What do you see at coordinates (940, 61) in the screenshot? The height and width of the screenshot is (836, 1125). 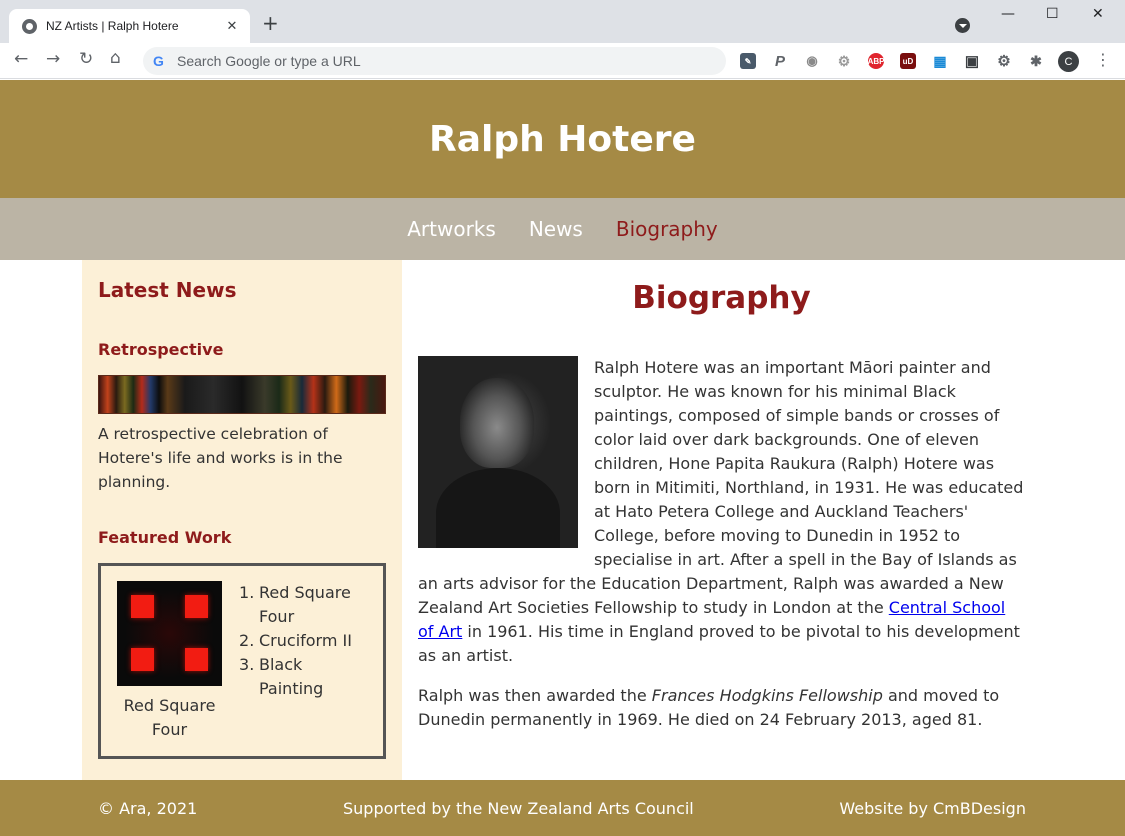 I see `windows-extension-icon: ▦` at bounding box center [940, 61].